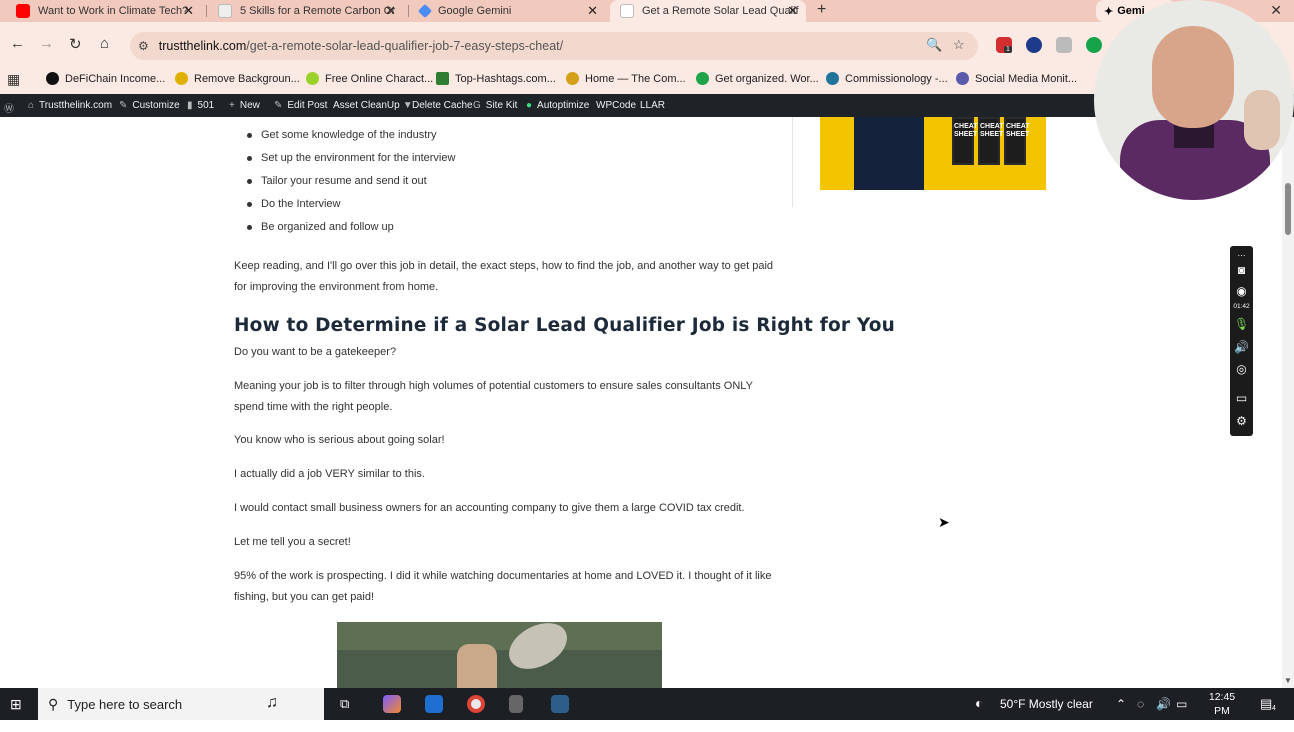  I want to click on screen-icon: ▭, so click(1241, 398).